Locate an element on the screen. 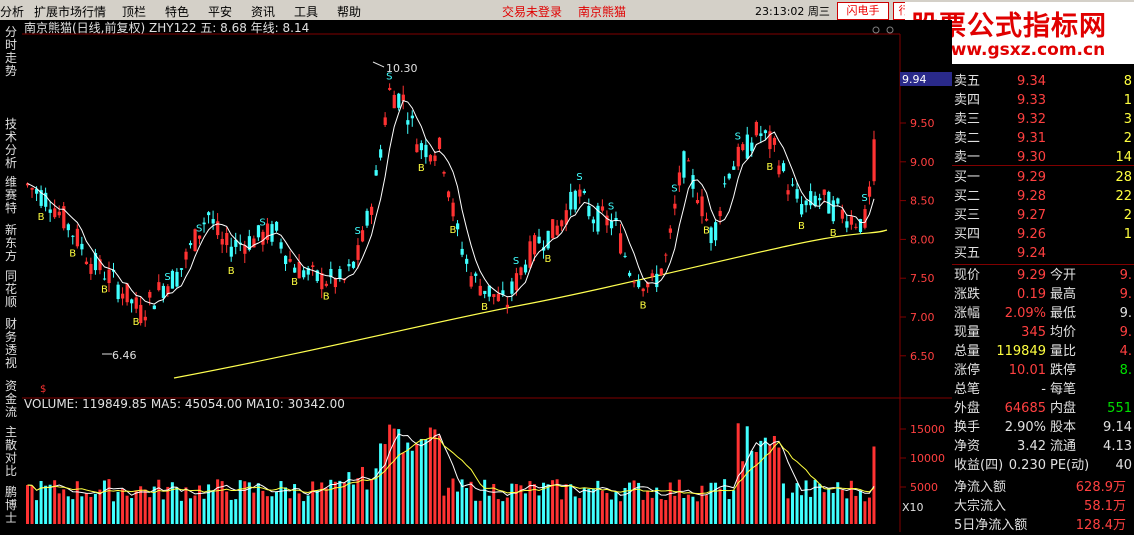 The width and height of the screenshot is (1134, 535). bid-price: 9.24 is located at coordinates (1031, 253).